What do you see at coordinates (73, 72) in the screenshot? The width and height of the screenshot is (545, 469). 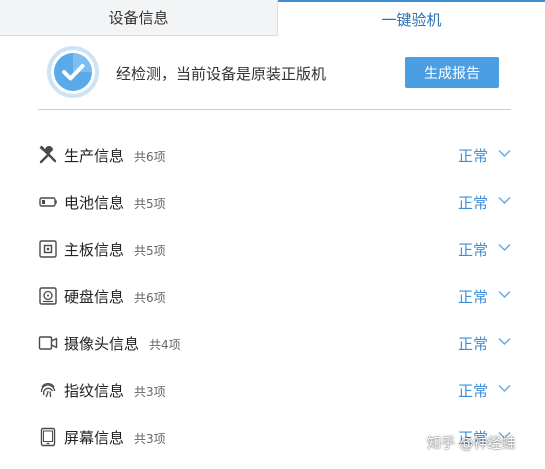 I see `shield-check-icon` at bounding box center [73, 72].